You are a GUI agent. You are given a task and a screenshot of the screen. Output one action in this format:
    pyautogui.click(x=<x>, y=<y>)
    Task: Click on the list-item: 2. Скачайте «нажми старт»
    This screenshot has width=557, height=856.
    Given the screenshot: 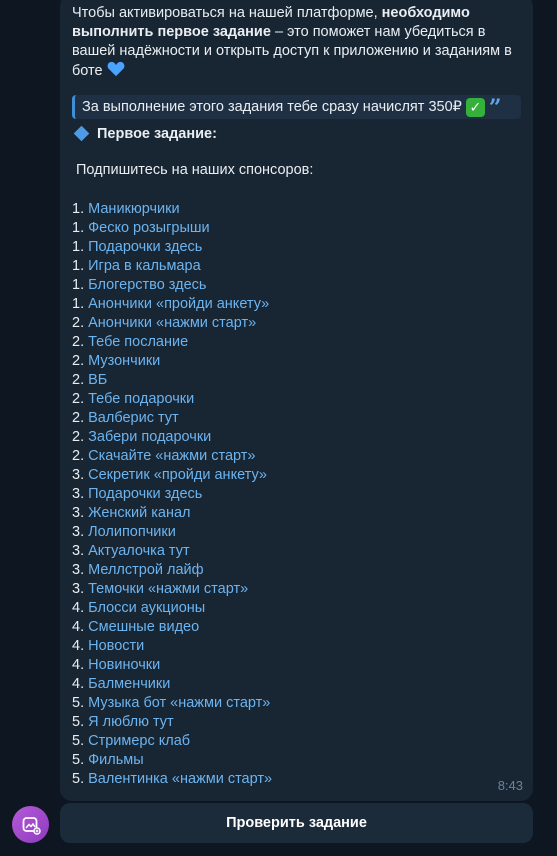 What is the action you would take?
    pyautogui.click(x=296, y=456)
    